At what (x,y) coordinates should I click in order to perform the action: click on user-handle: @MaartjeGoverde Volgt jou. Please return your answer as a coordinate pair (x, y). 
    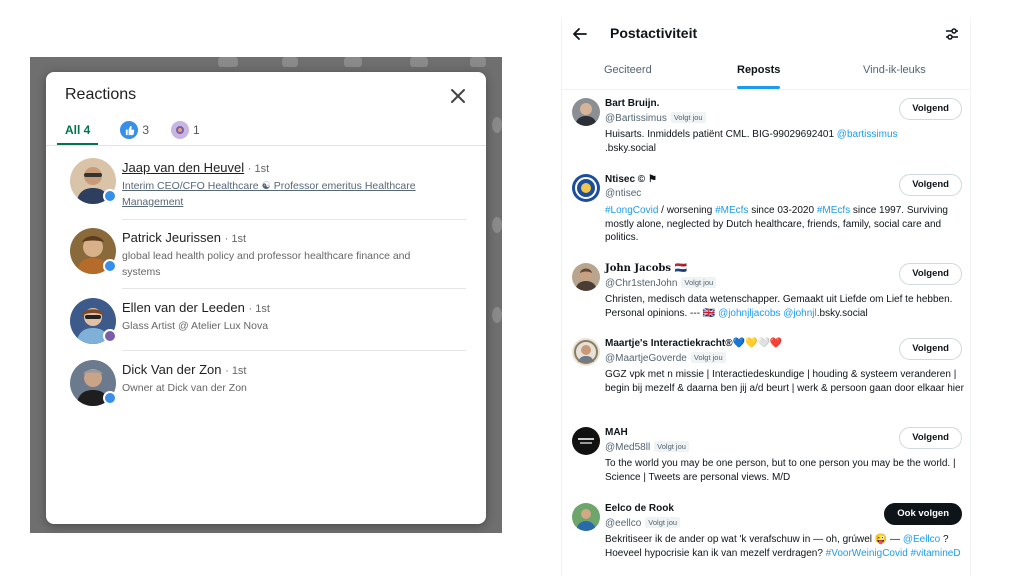
    Looking at the image, I should click on (665, 358).